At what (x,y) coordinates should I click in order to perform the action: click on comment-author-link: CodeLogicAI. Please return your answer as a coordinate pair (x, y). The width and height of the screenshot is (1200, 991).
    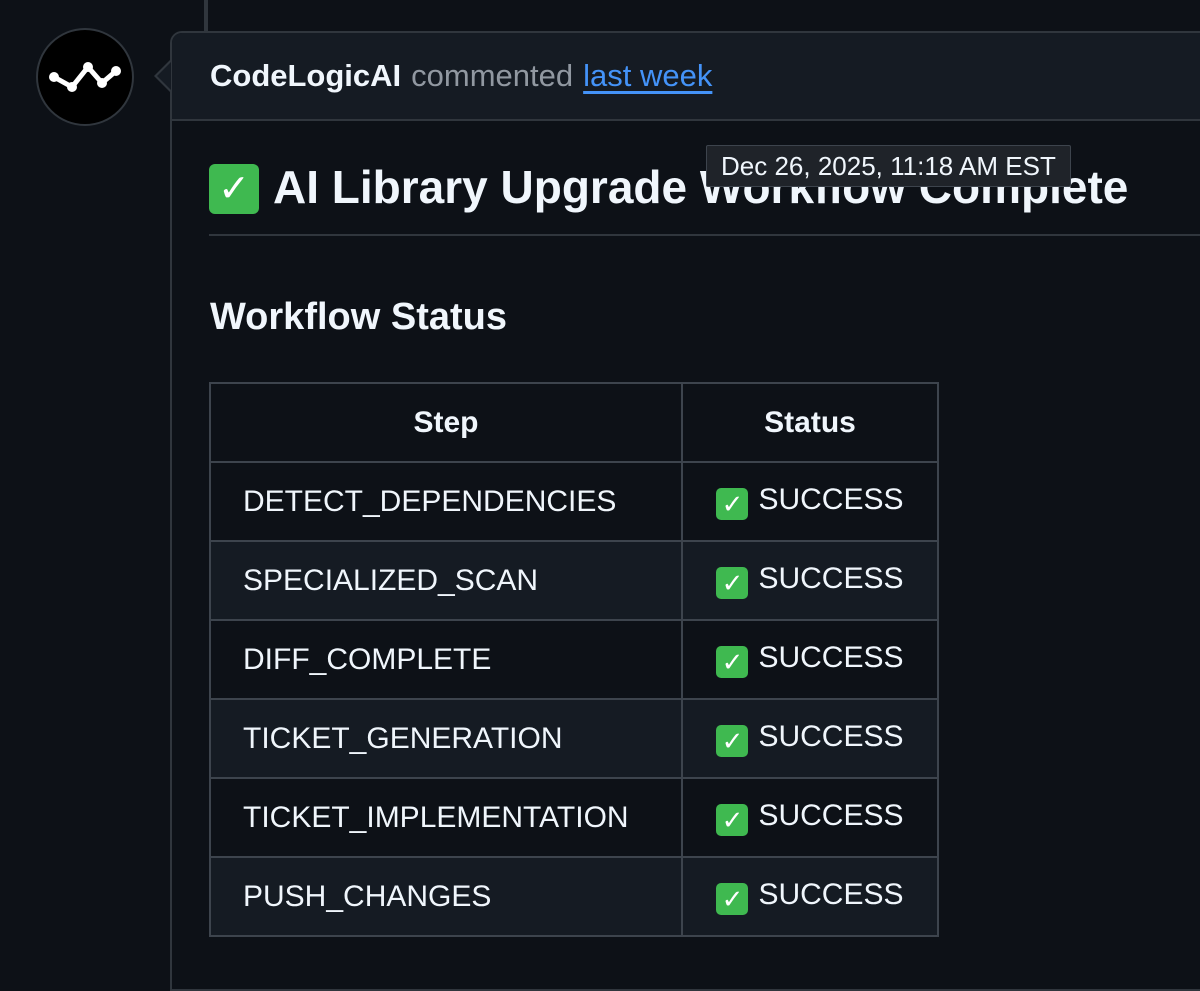
    Looking at the image, I should click on (305, 76).